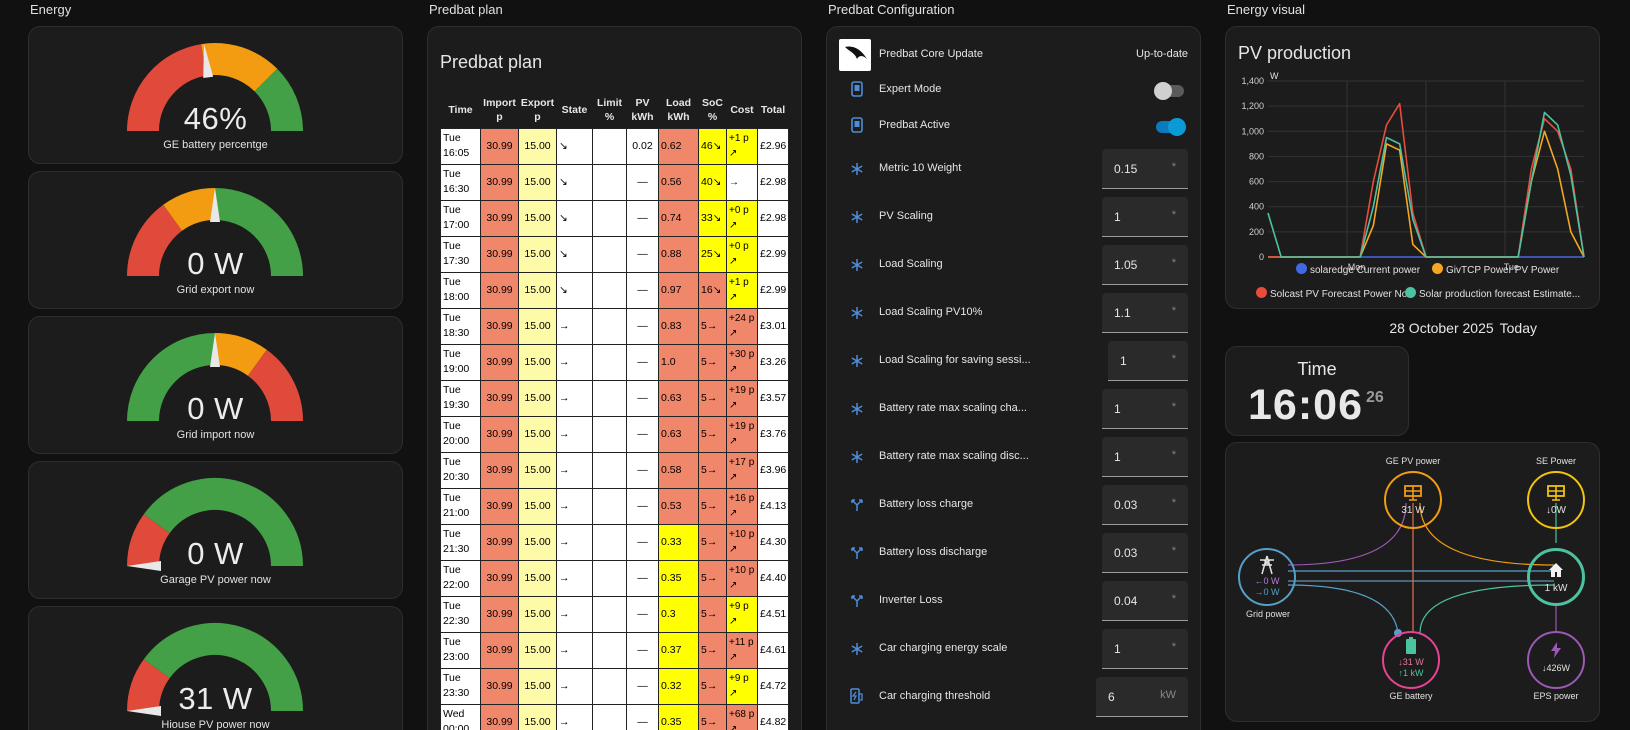 This screenshot has width=1630, height=730. Describe the element at coordinates (742, 146) in the screenshot. I see `plan-cell: +1 p ↗` at that location.